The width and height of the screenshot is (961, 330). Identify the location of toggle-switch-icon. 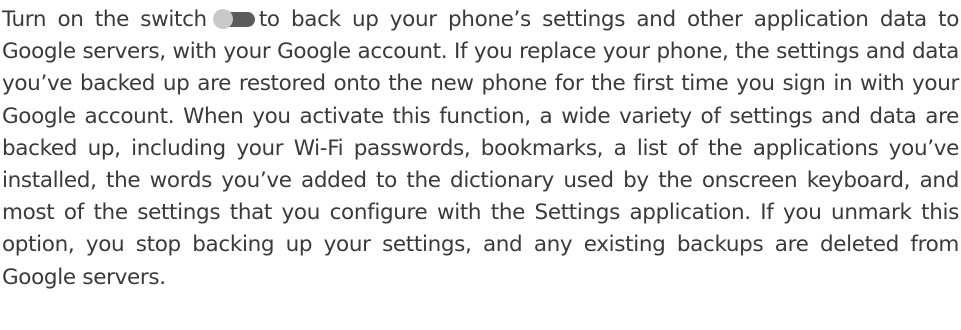
(233, 19).